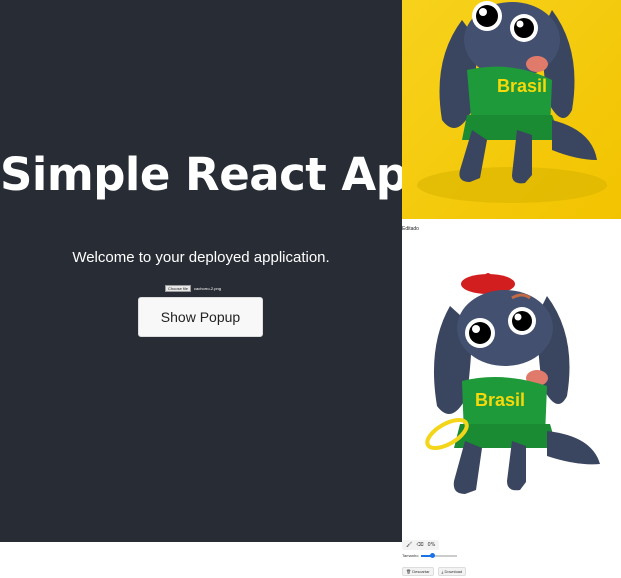  I want to click on shirt-text-edited: Brasil, so click(500, 400).